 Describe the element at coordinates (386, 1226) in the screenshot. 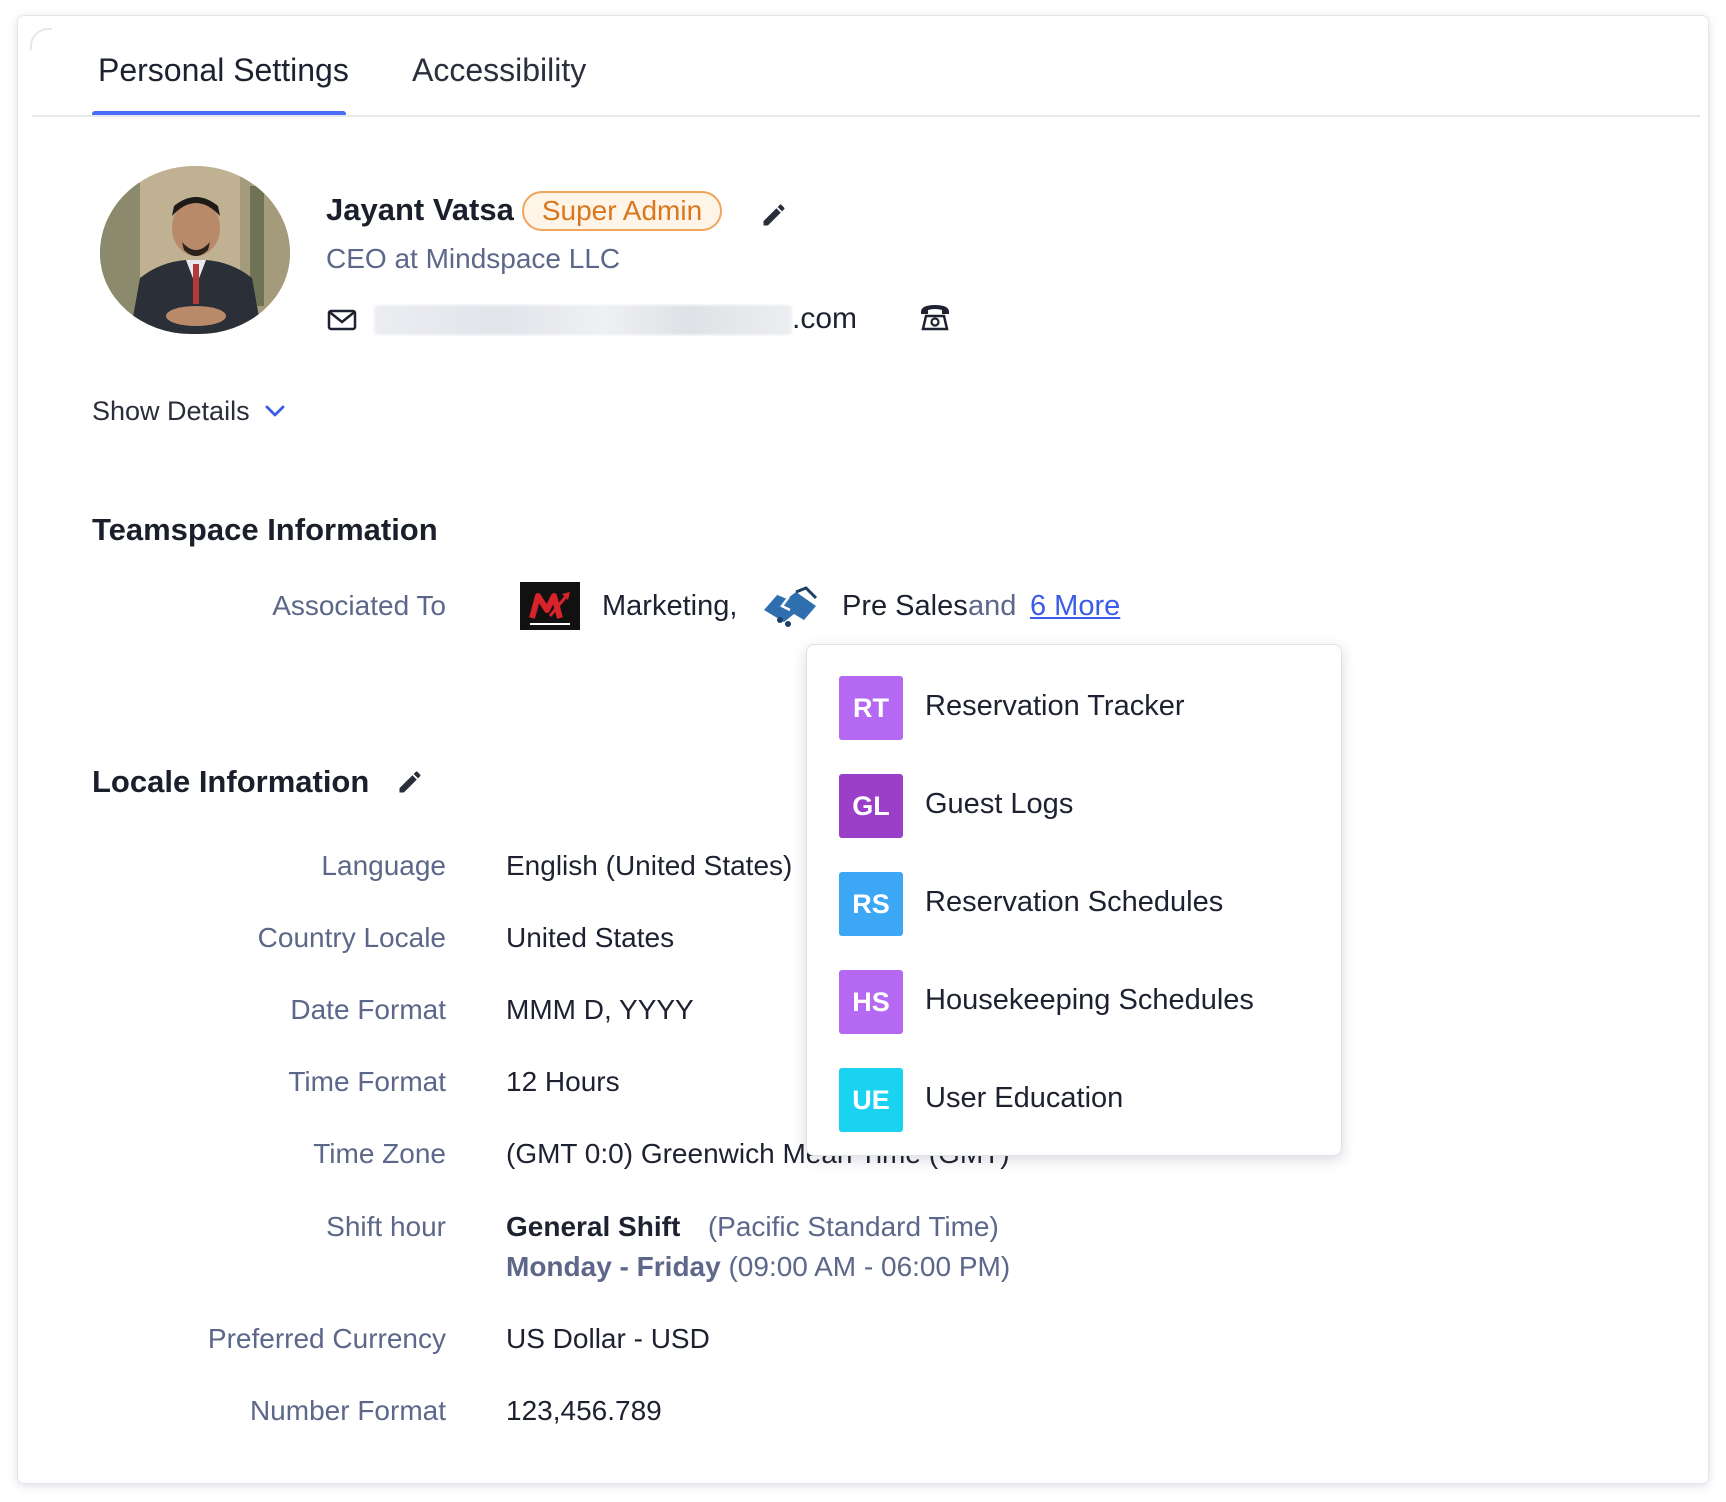

I see `shift-hour-label: Shift hour` at that location.